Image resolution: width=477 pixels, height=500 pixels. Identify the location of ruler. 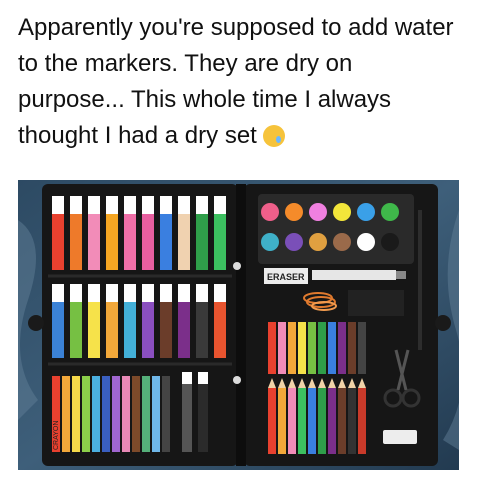
(354, 275).